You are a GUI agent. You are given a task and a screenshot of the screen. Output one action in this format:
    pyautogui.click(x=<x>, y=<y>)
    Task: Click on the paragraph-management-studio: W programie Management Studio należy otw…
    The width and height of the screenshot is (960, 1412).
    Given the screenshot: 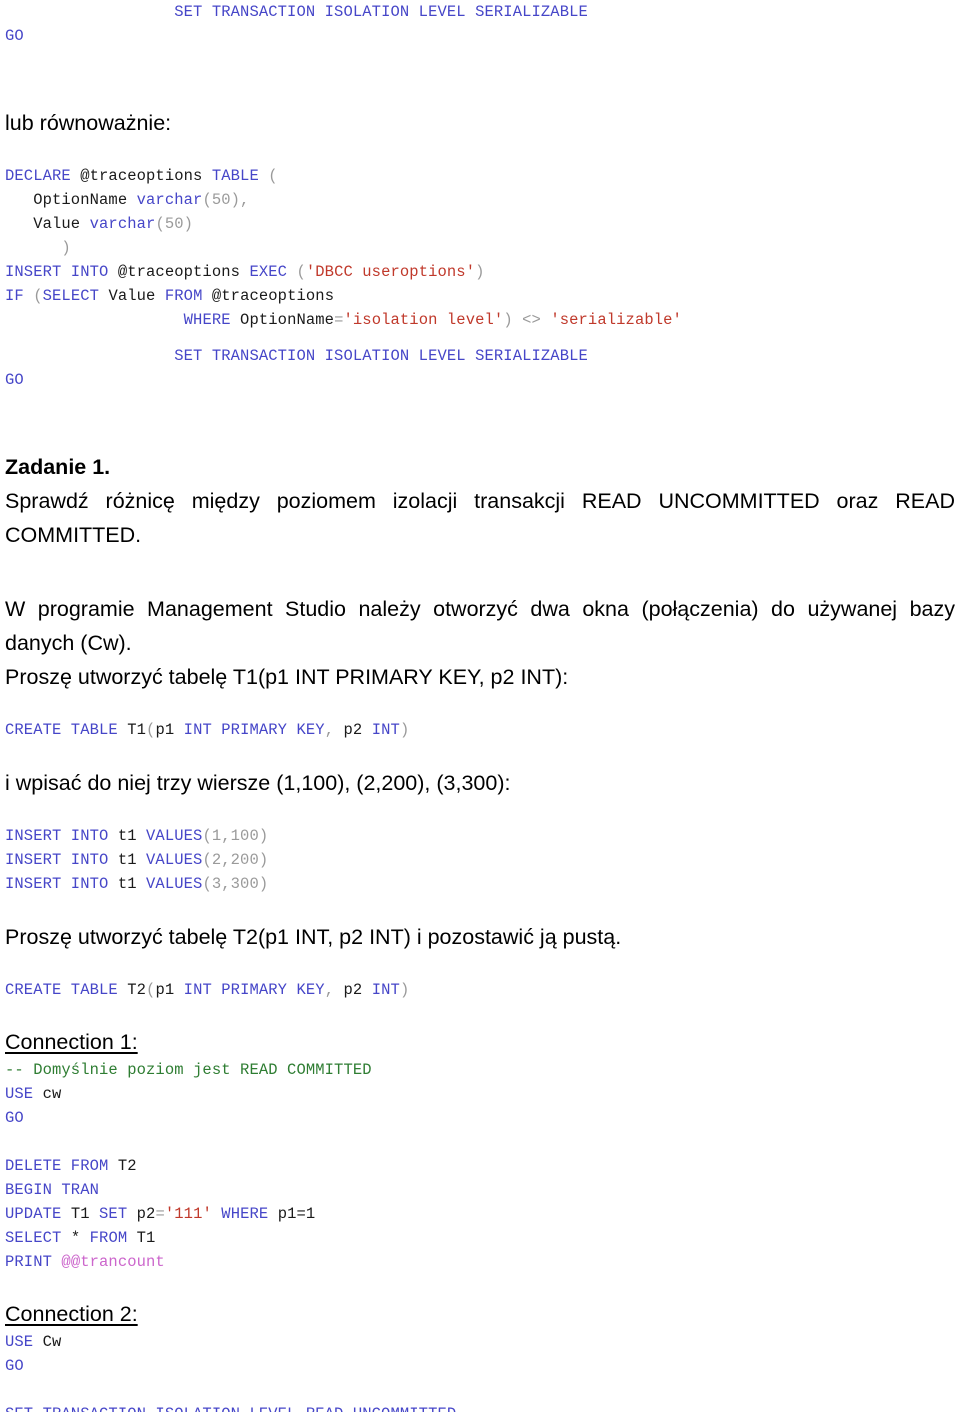 What is the action you would take?
    pyautogui.click(x=480, y=626)
    